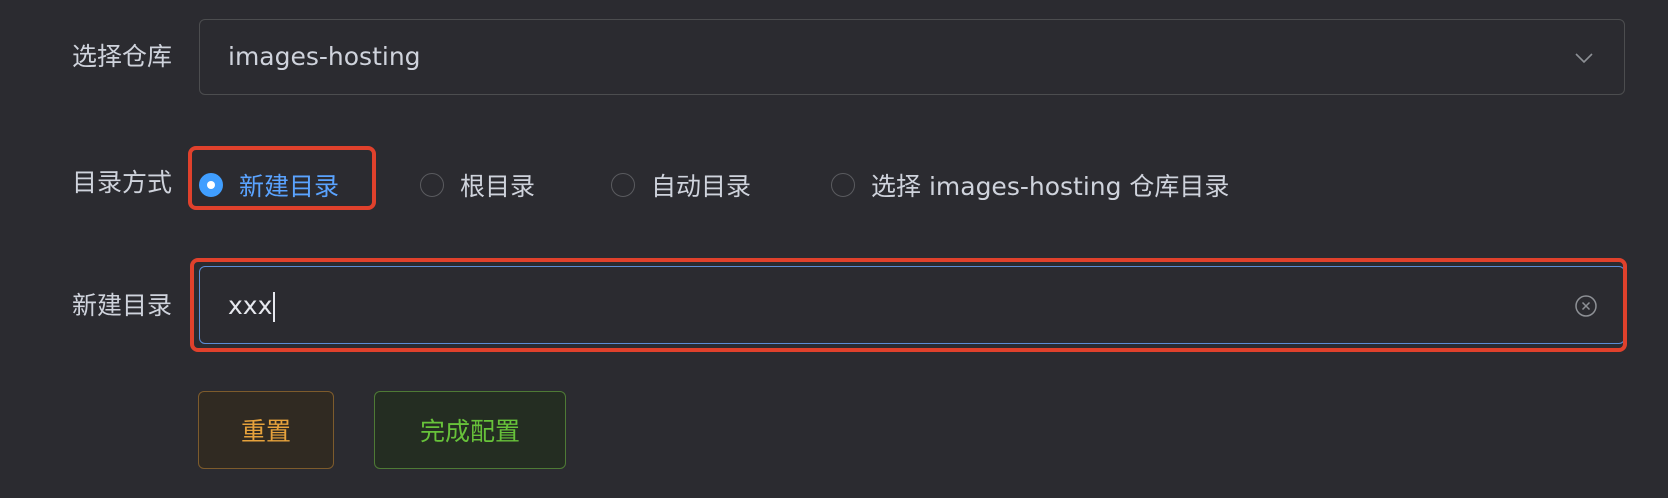  Describe the element at coordinates (324, 56) in the screenshot. I see `repo-select-value: images-hosting` at that location.